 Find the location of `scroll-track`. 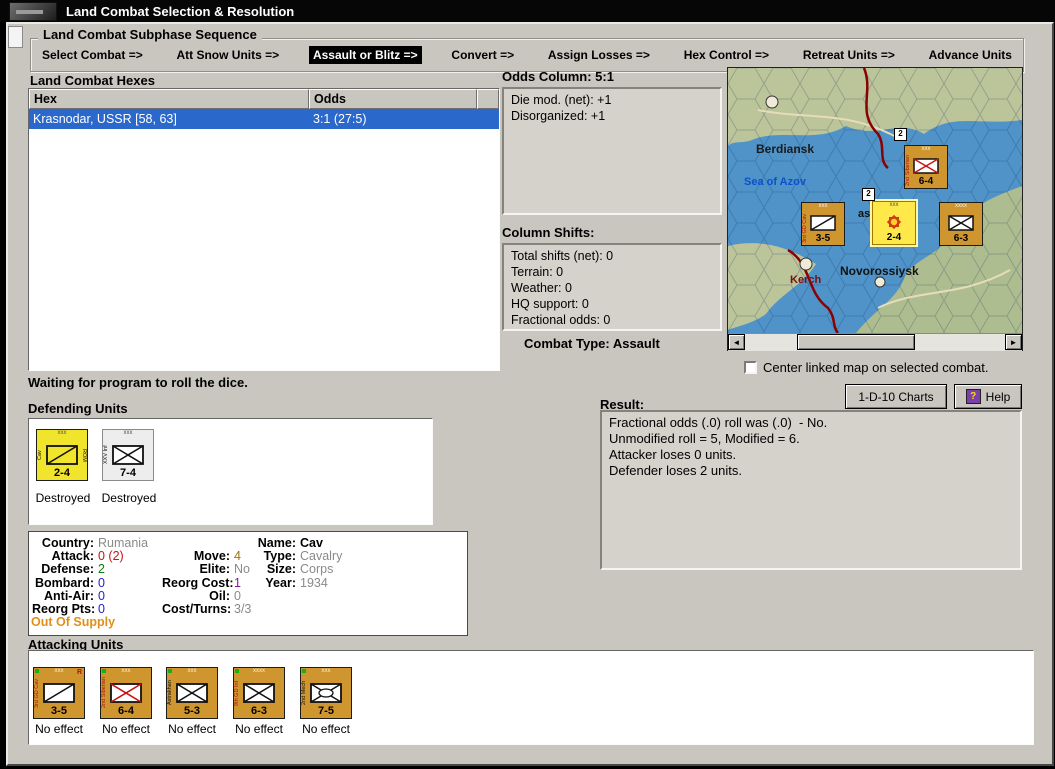

scroll-track is located at coordinates (875, 342).